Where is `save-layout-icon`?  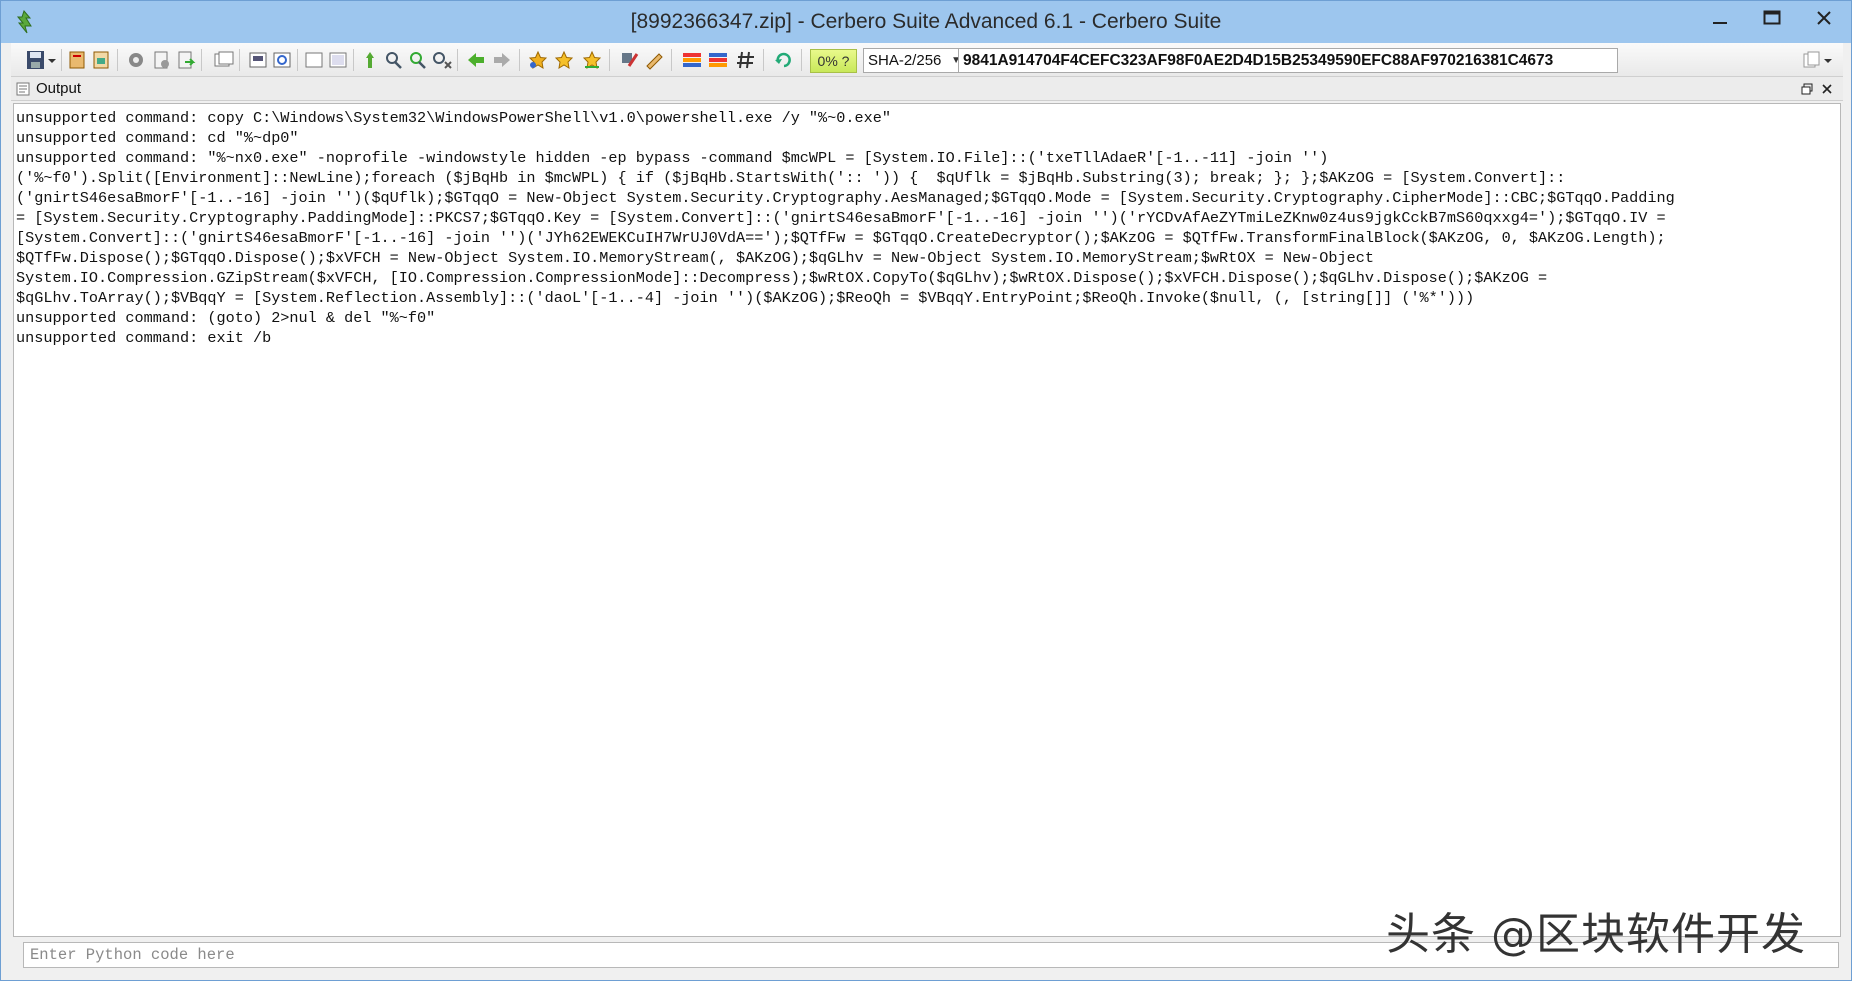
save-layout-icon is located at coordinates (258, 60).